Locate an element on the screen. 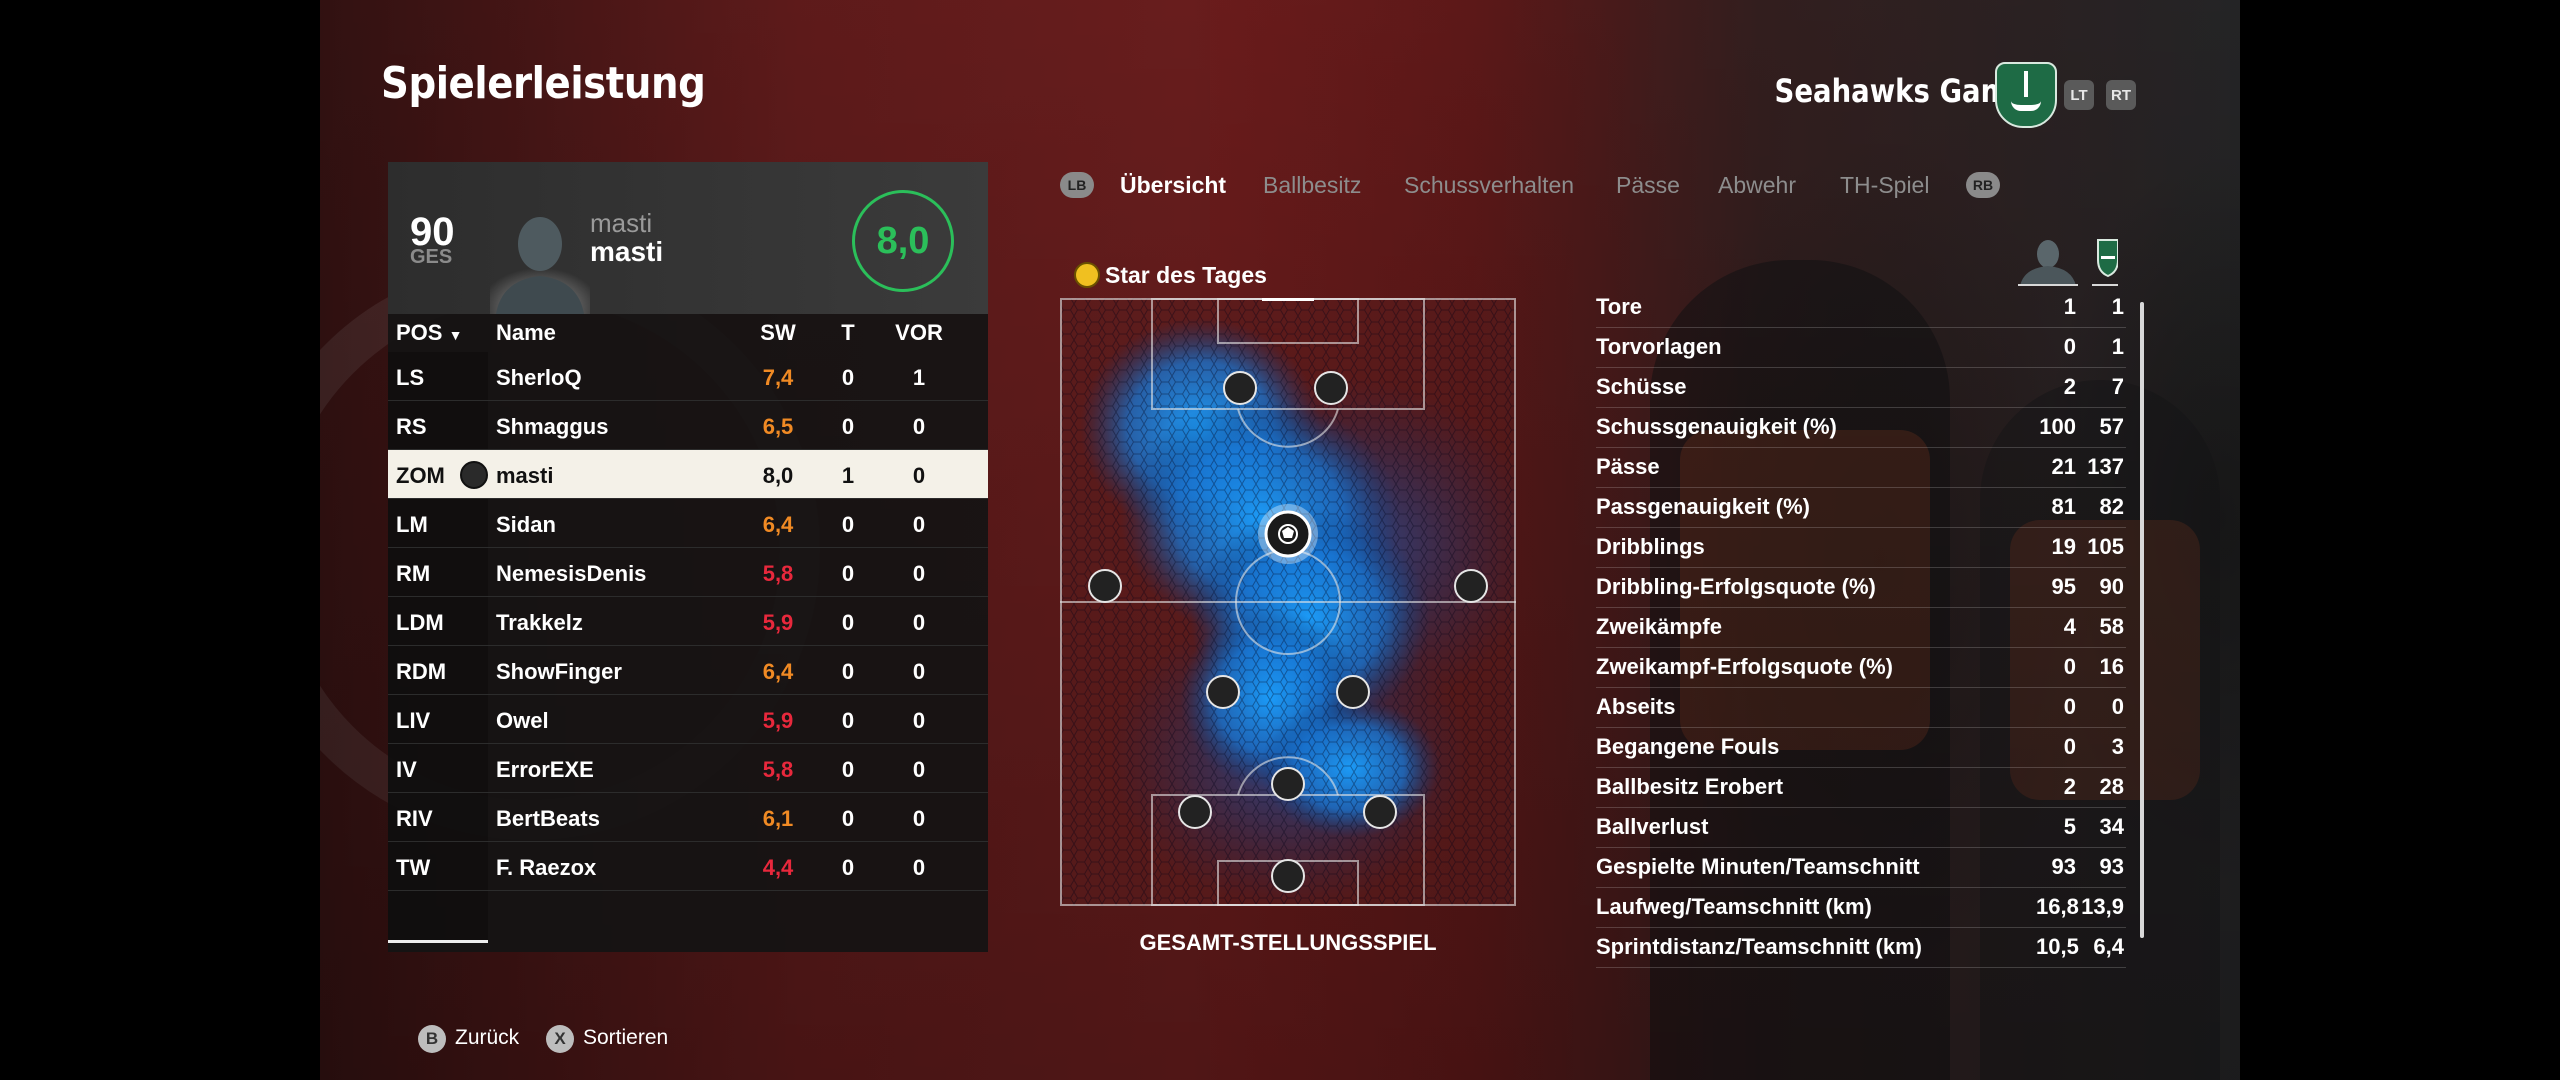 This screenshot has width=2560, height=1080. player-name-top: masti is located at coordinates (621, 223).